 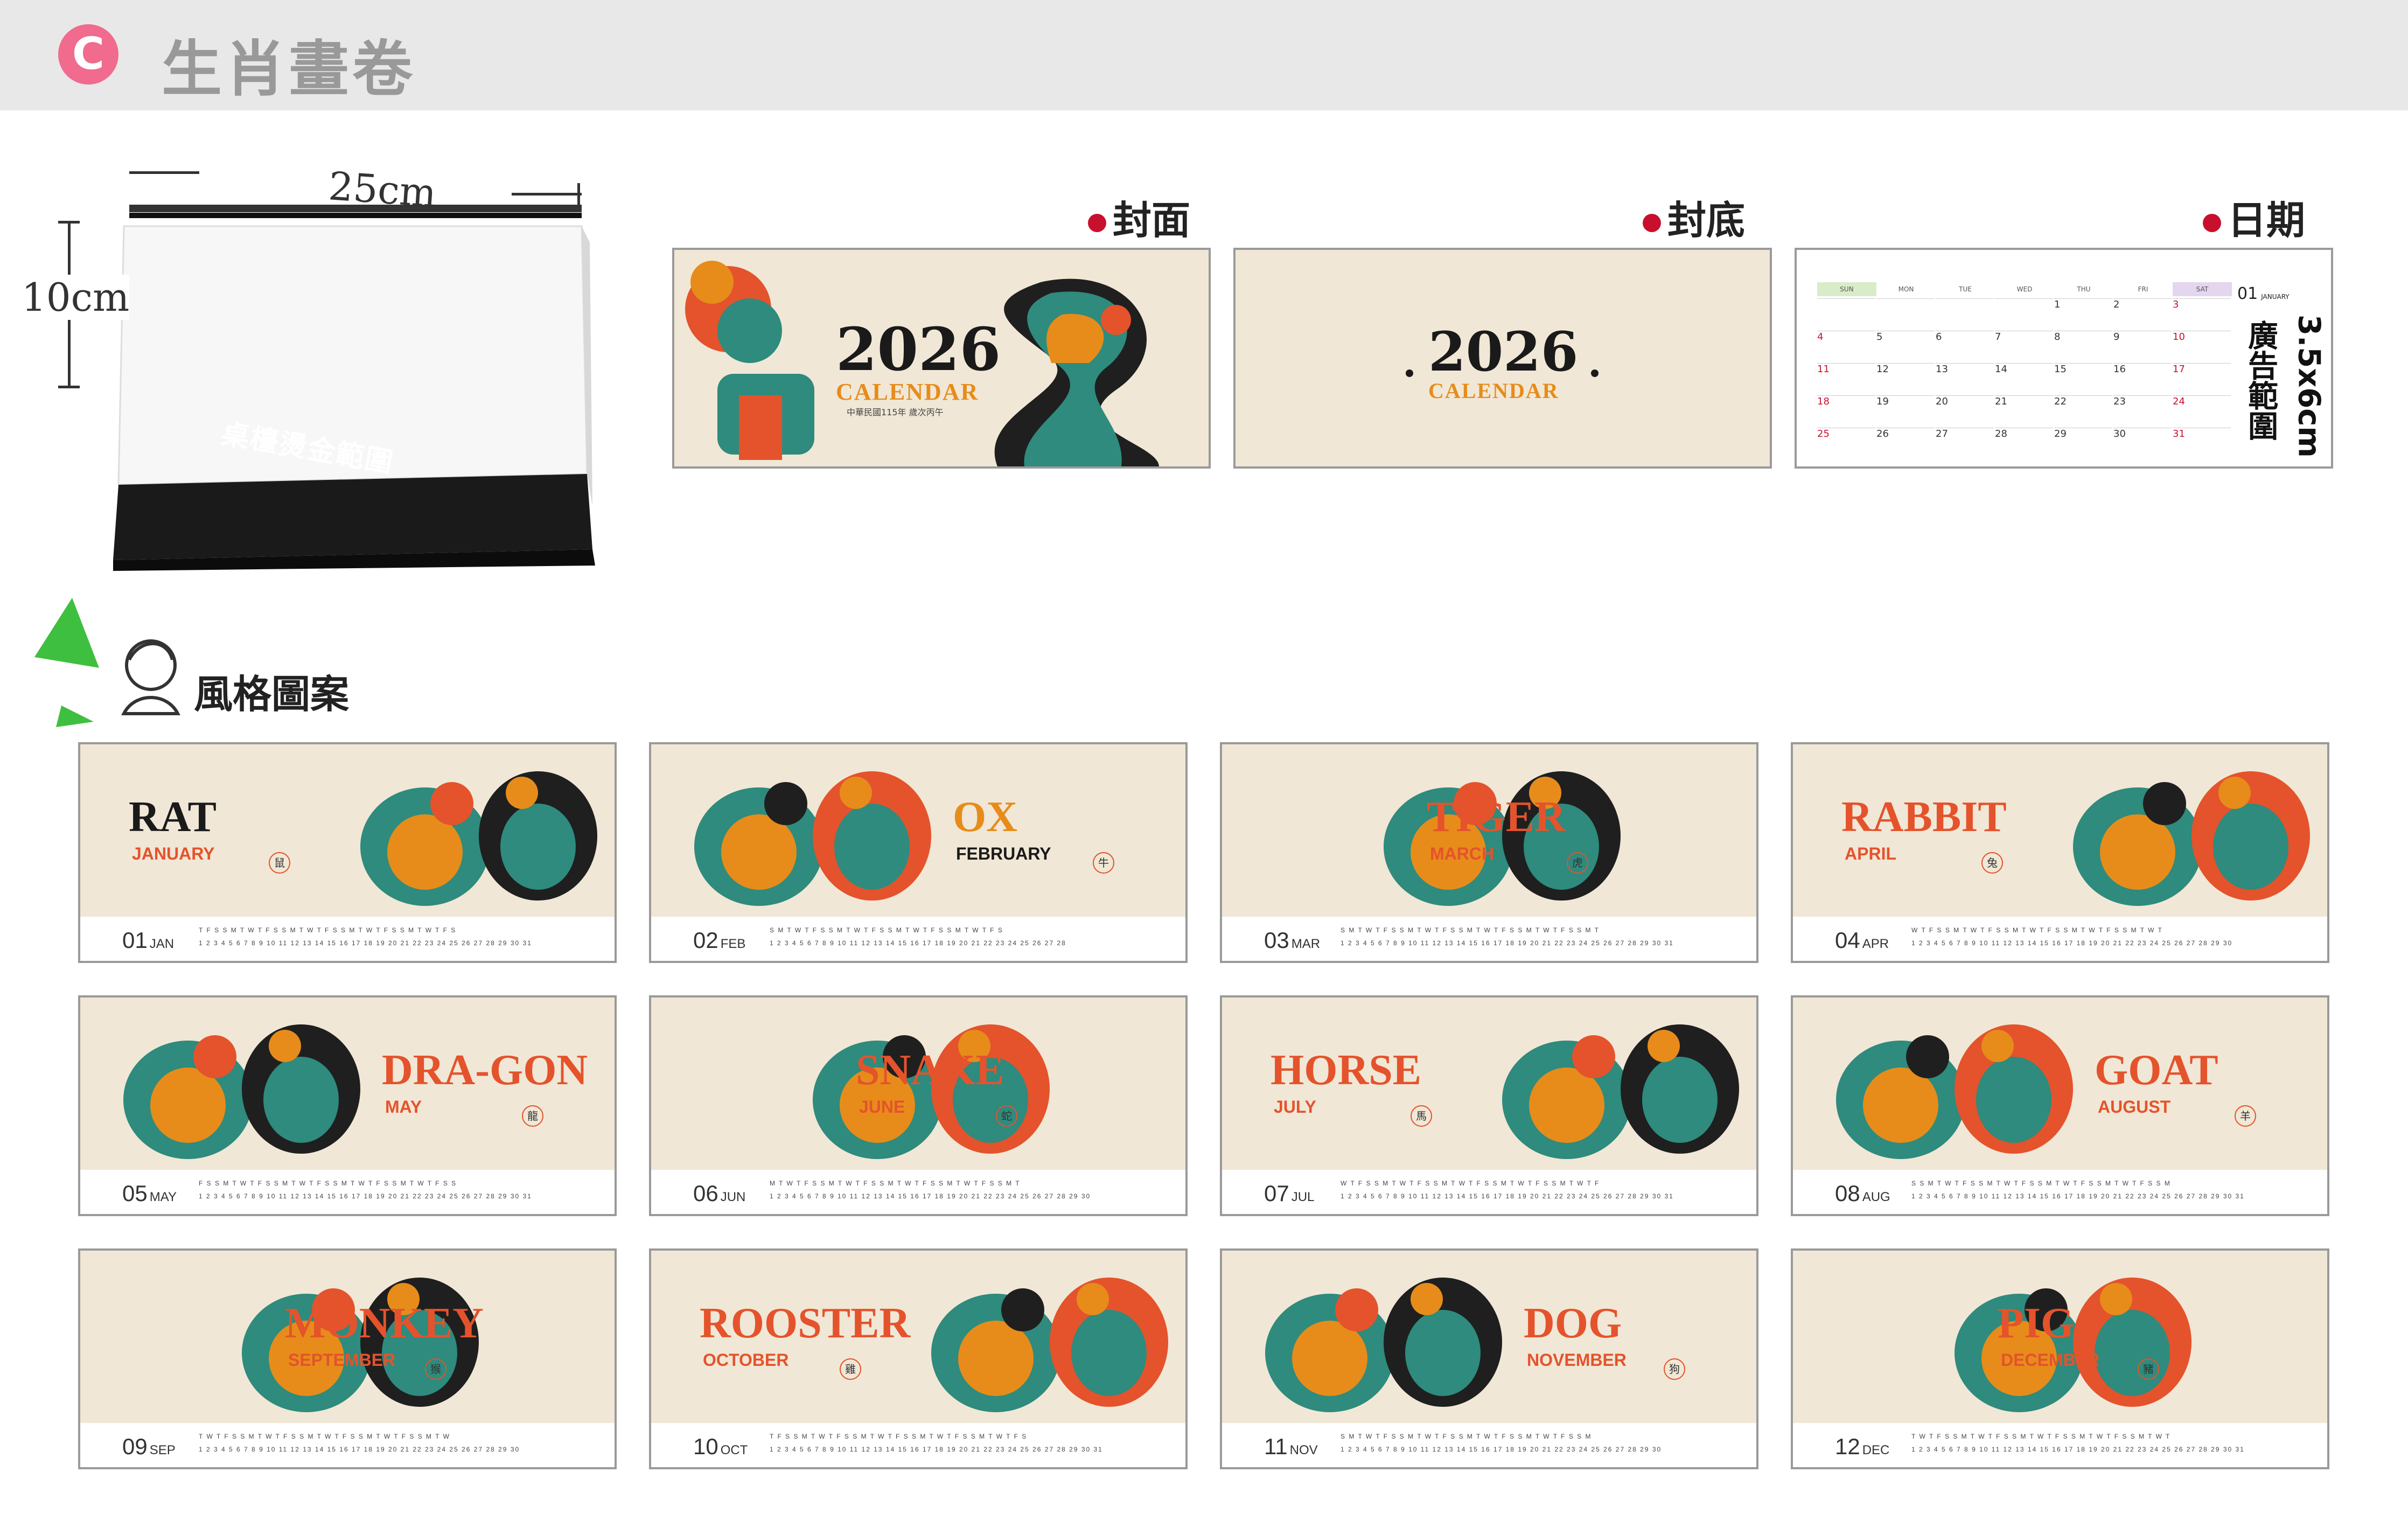 What do you see at coordinates (1954, 1091) in the screenshot?
I see `zodiac-artwork` at bounding box center [1954, 1091].